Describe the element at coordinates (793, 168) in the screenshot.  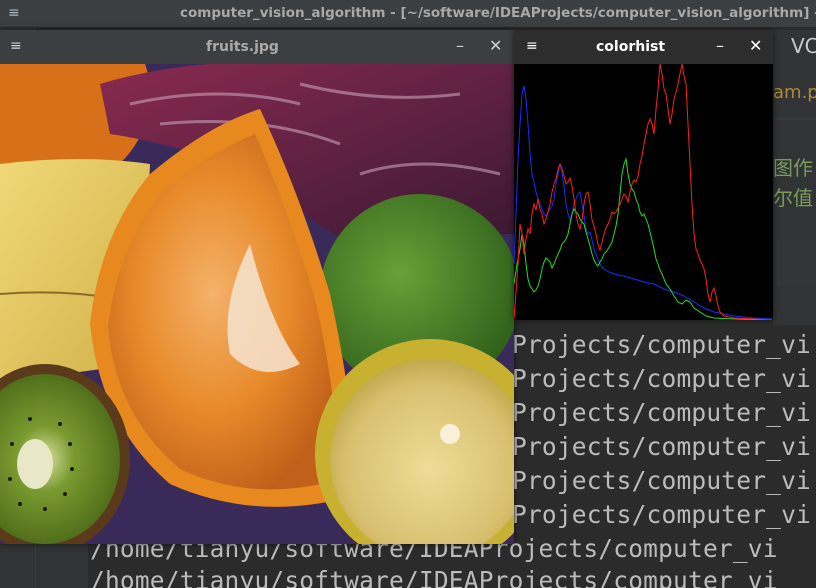
I see `editor-comment-fragment: 图作` at that location.